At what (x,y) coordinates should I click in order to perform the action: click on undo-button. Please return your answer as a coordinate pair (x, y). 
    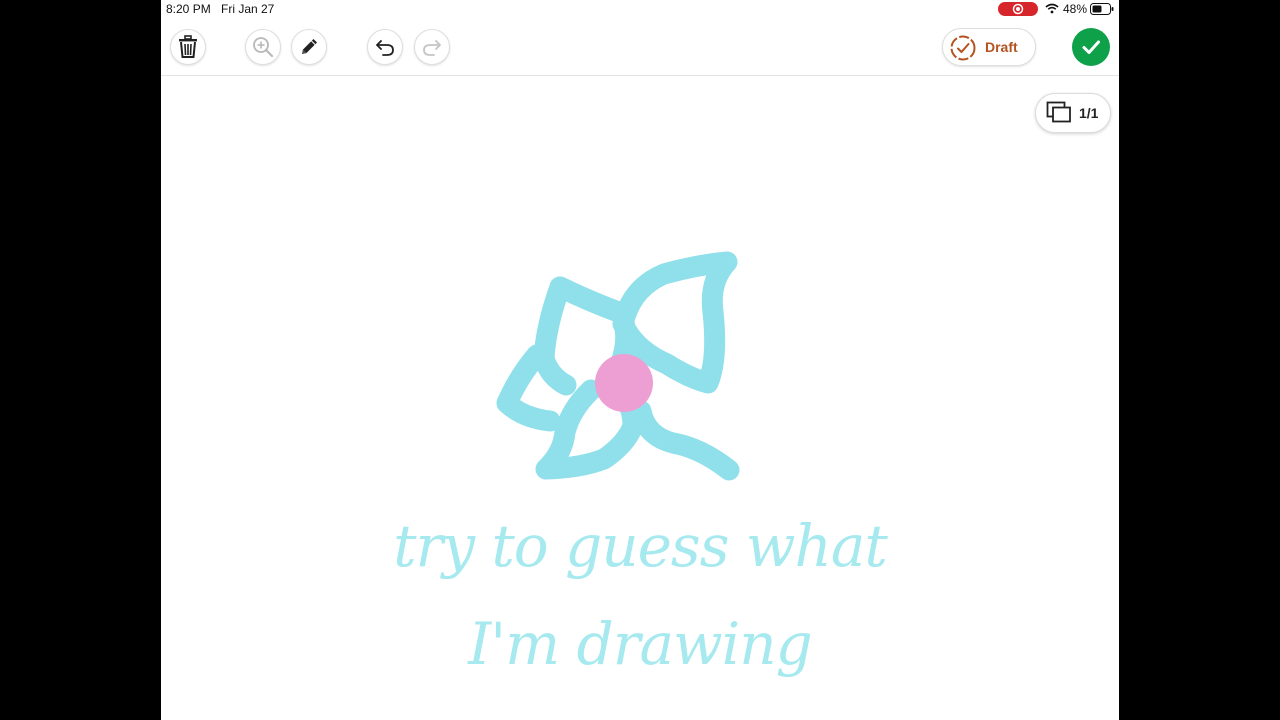
    Looking at the image, I should click on (385, 47).